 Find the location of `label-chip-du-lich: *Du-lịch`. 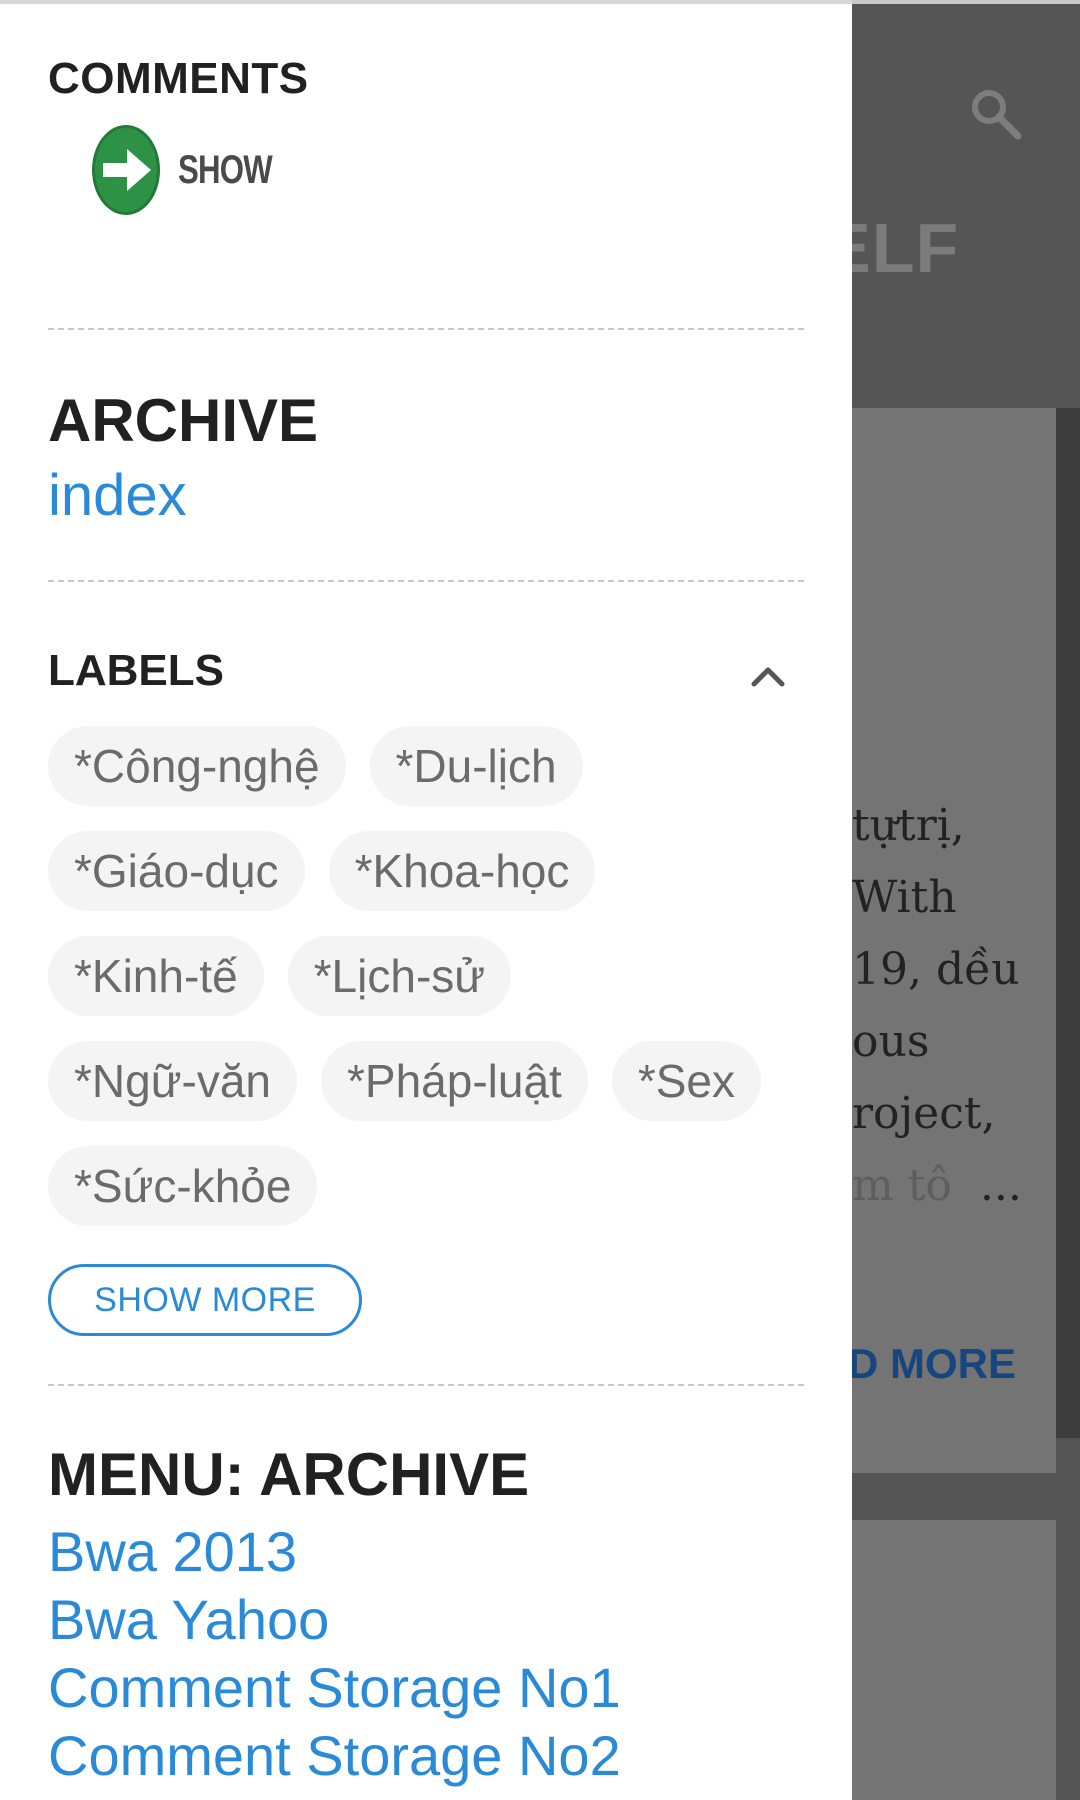

label-chip-du-lich: *Du-lịch is located at coordinates (476, 766).